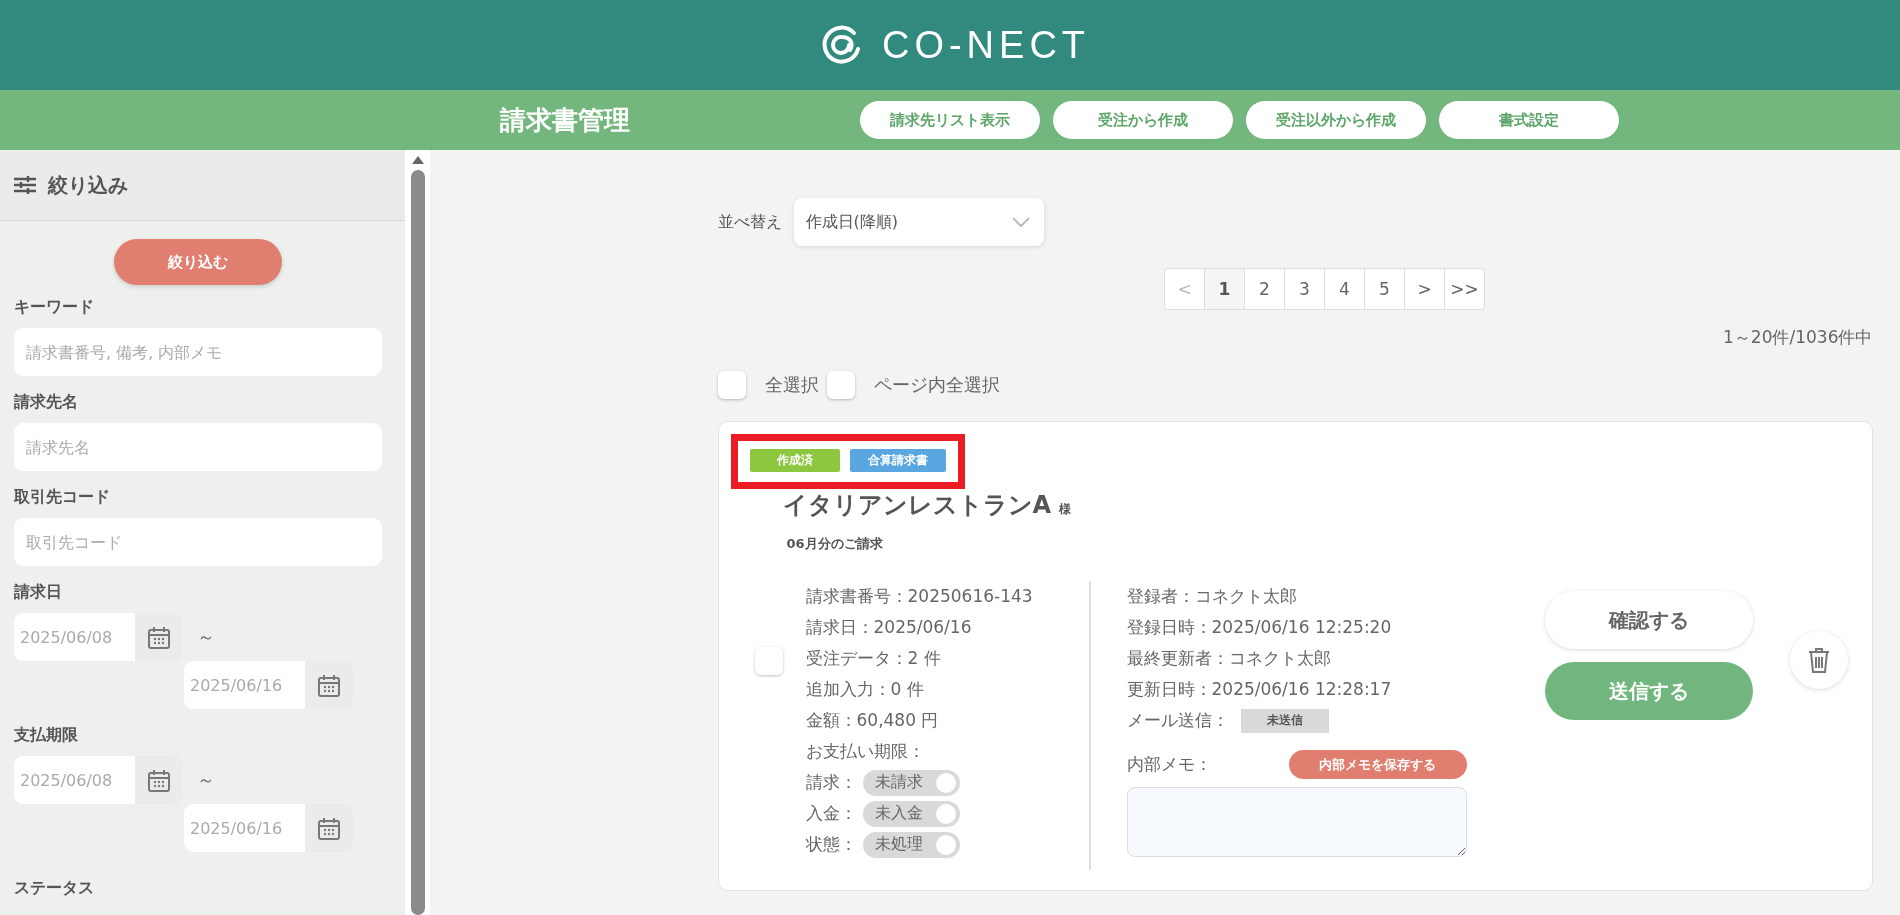  Describe the element at coordinates (1529, 120) in the screenshot. I see `toolbar-button: 書式設定` at that location.